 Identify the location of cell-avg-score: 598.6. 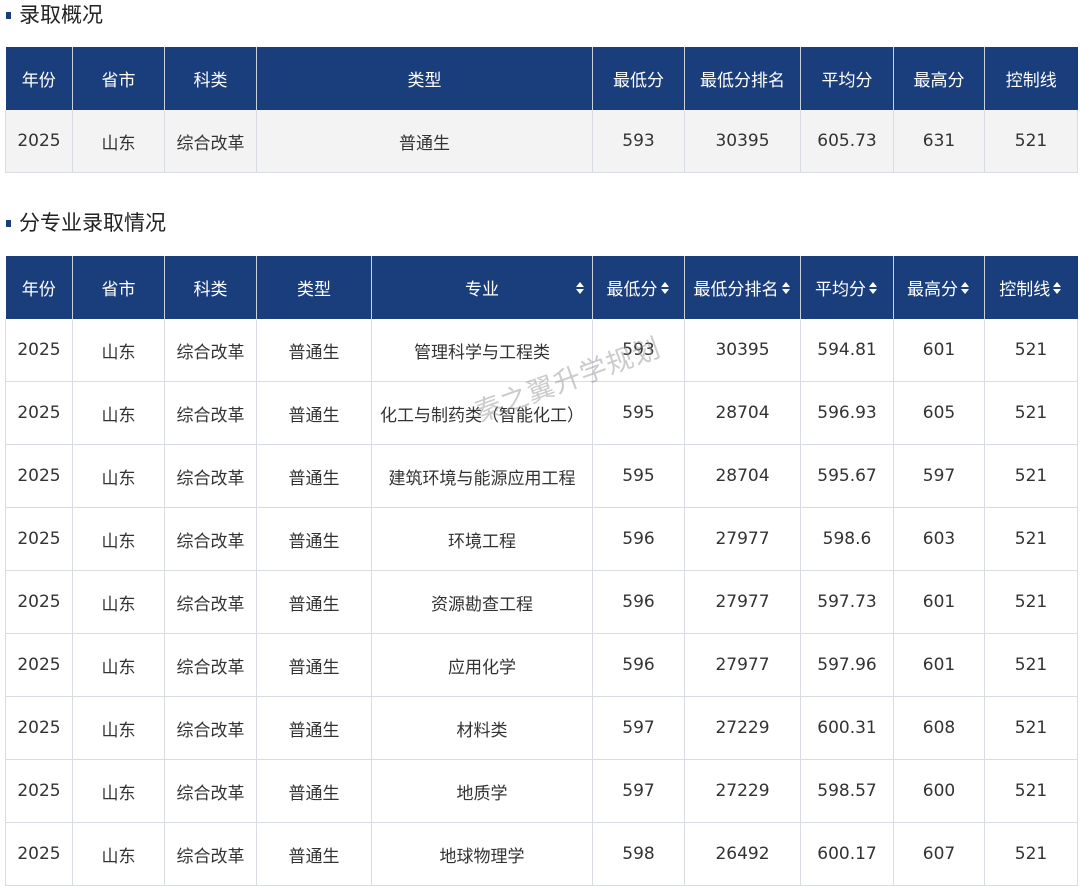
(847, 539).